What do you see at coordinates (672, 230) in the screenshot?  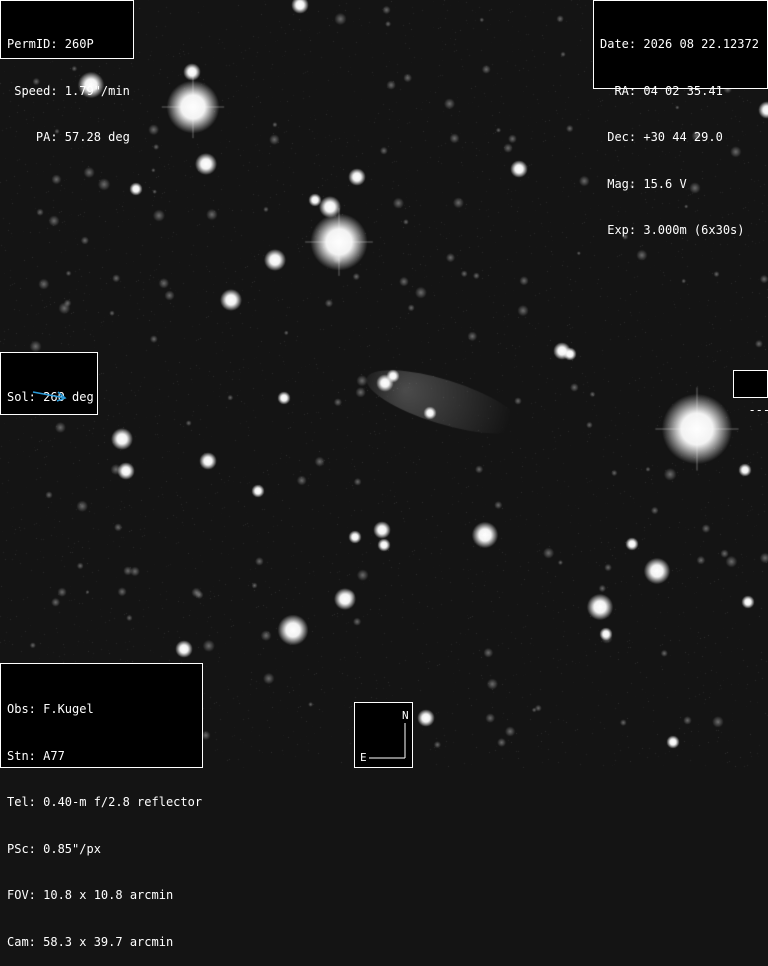 I see `exposure-text: Exp: 3.000m (6x30s)` at bounding box center [672, 230].